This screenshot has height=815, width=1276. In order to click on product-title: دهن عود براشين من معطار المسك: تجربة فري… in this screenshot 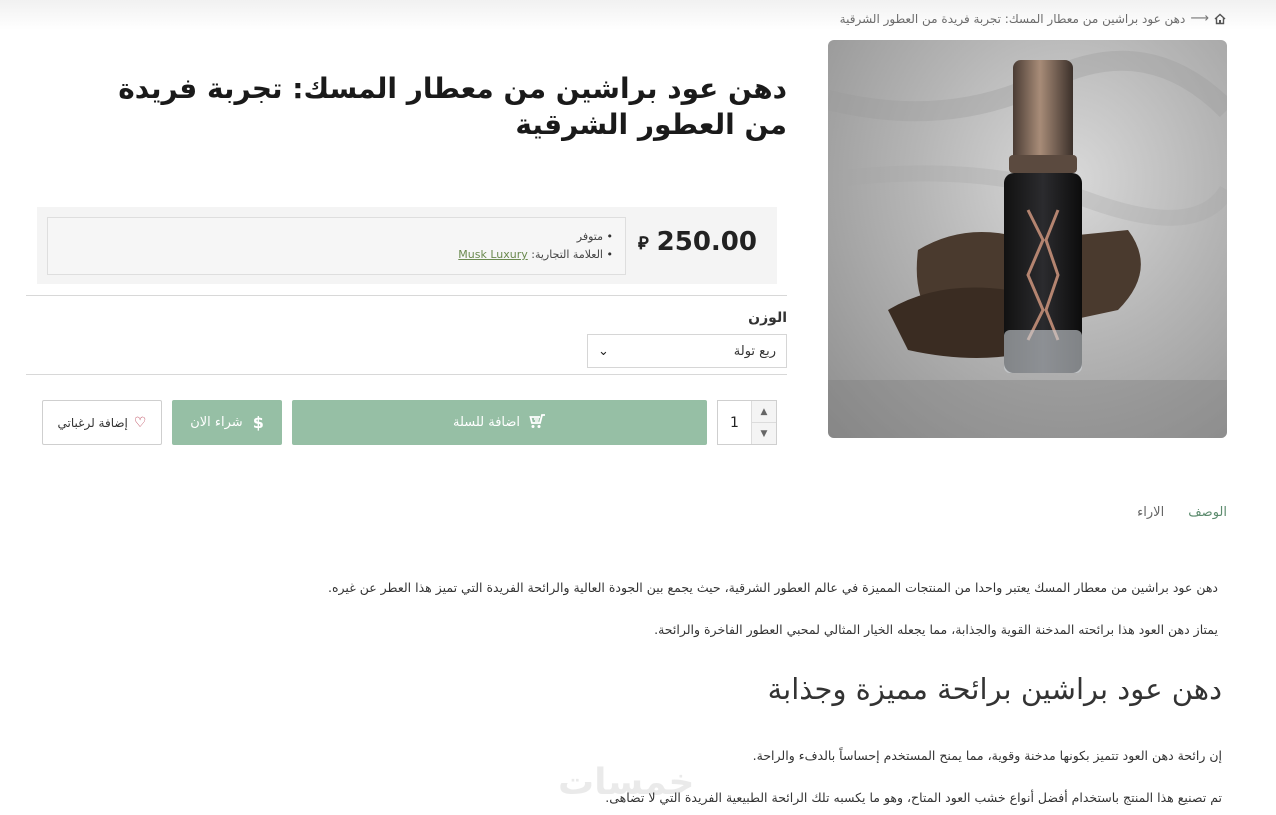, I will do `click(452, 106)`.